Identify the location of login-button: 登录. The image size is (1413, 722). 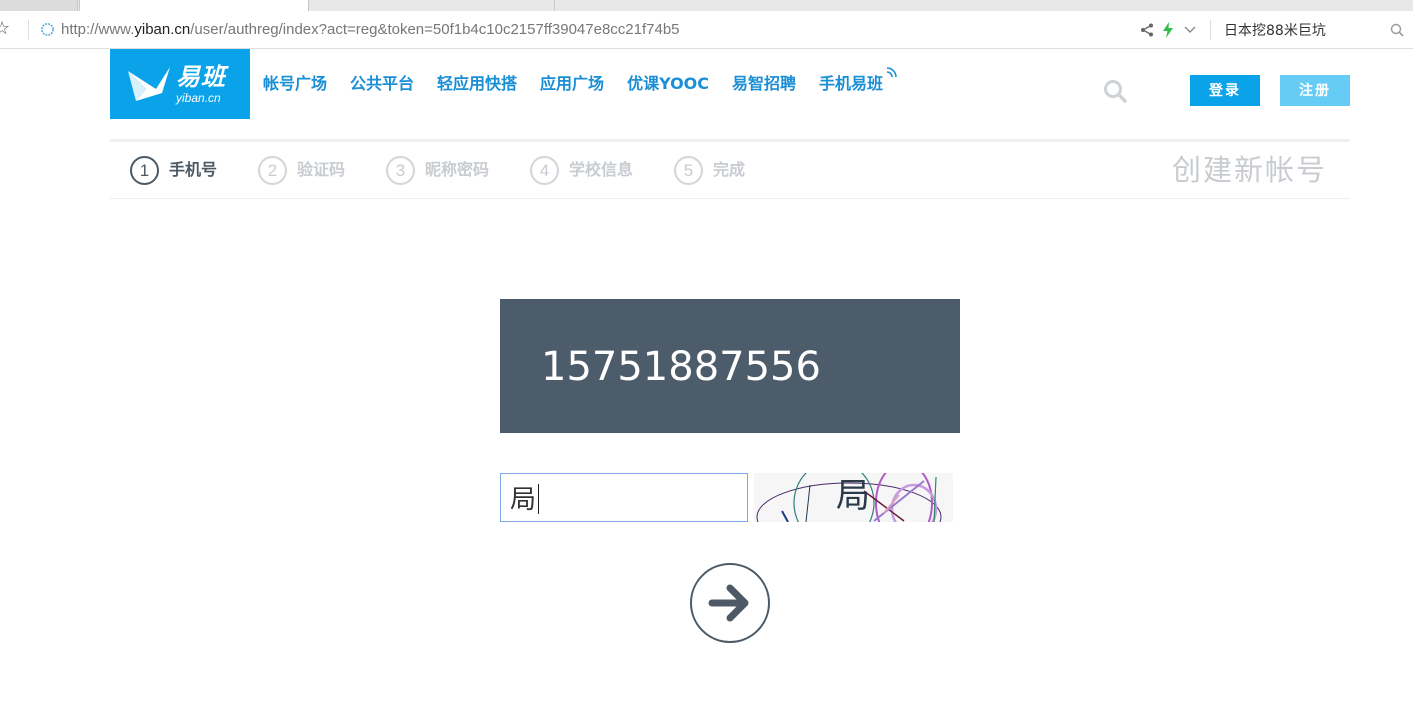
(1225, 90).